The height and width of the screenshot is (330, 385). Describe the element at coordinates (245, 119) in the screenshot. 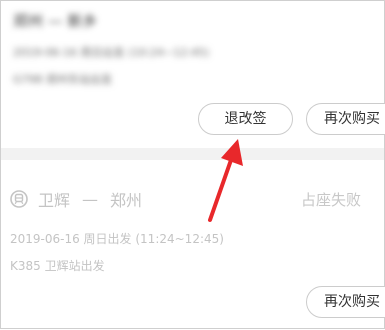

I see `change-refund-button: 退改签` at that location.